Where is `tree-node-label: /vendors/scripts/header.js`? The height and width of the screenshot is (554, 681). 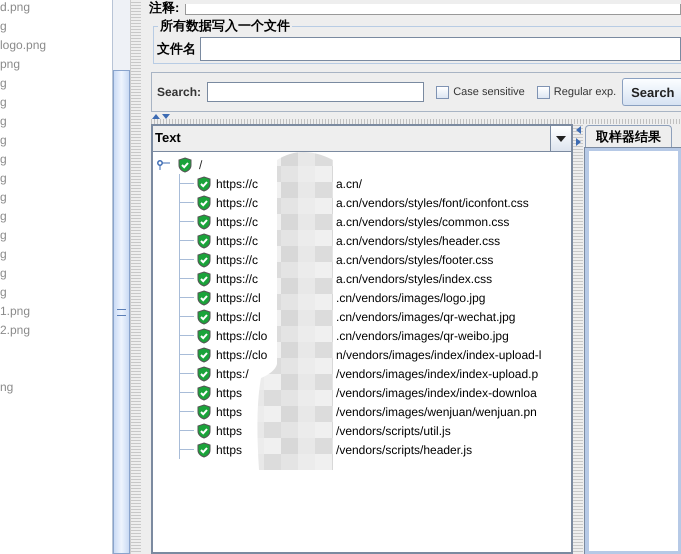 tree-node-label: /vendors/scripts/header.js is located at coordinates (404, 449).